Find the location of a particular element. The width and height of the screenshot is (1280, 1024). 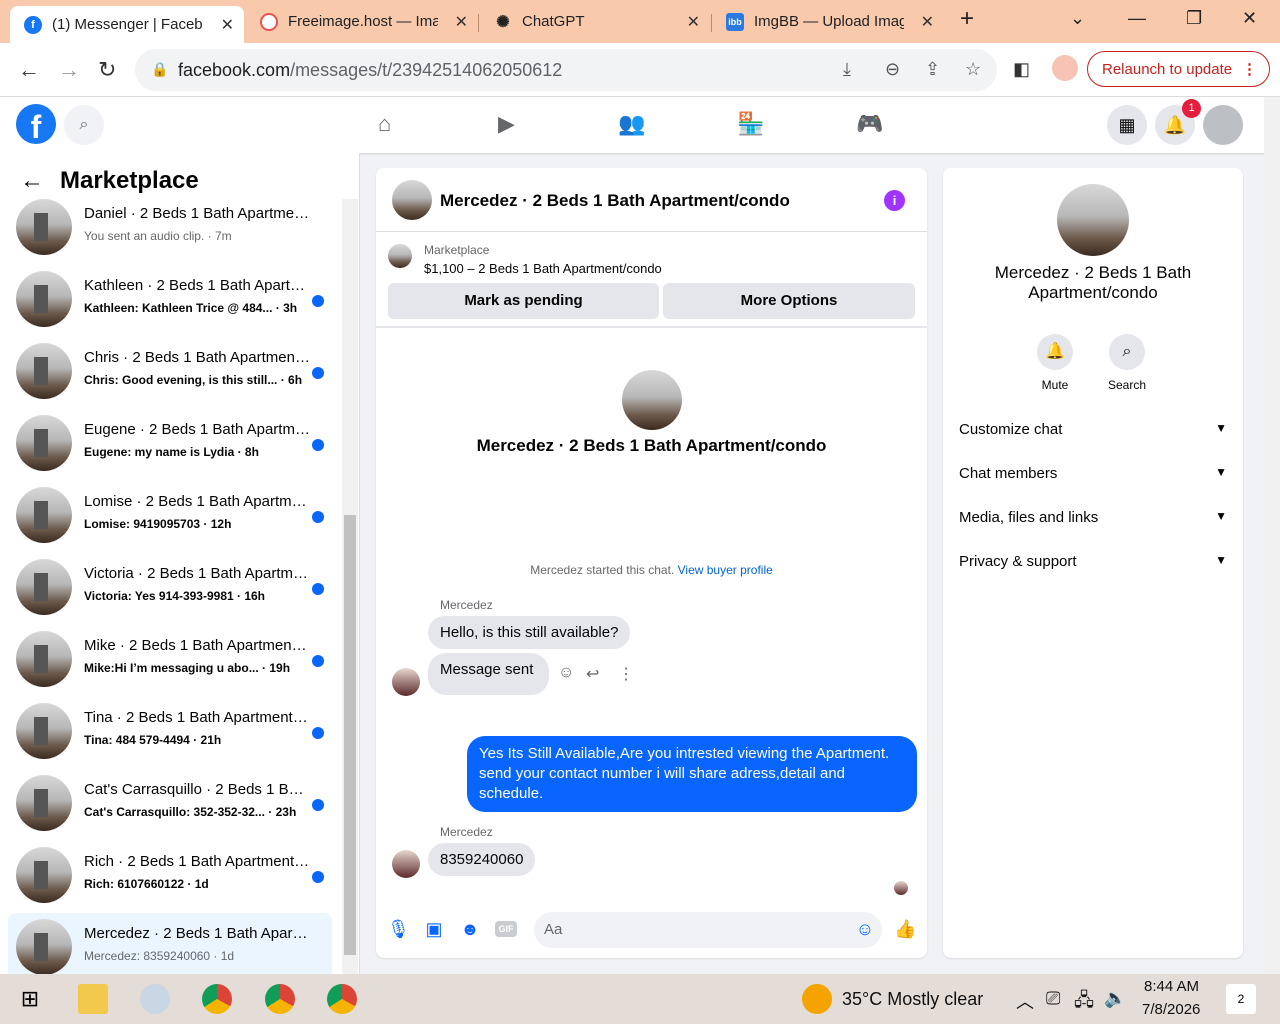

share-icon: ⇪ is located at coordinates (932, 69).